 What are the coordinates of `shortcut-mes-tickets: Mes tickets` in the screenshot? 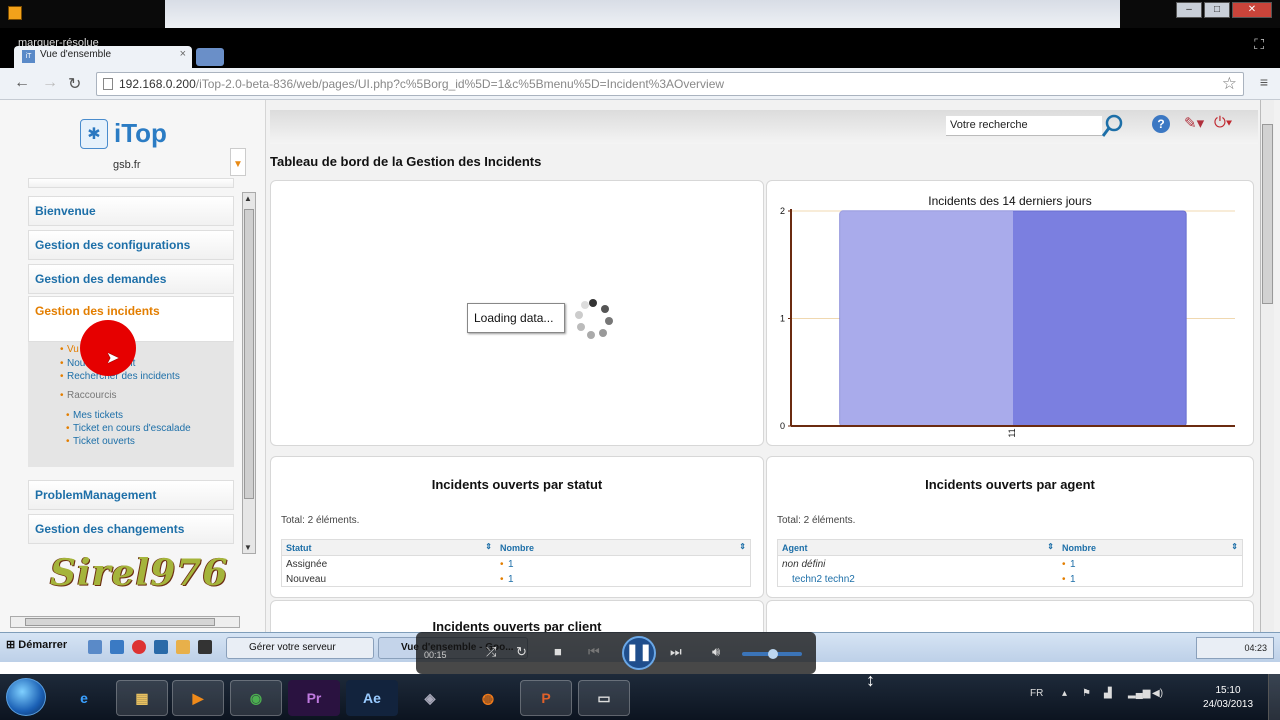 It's located at (94, 415).